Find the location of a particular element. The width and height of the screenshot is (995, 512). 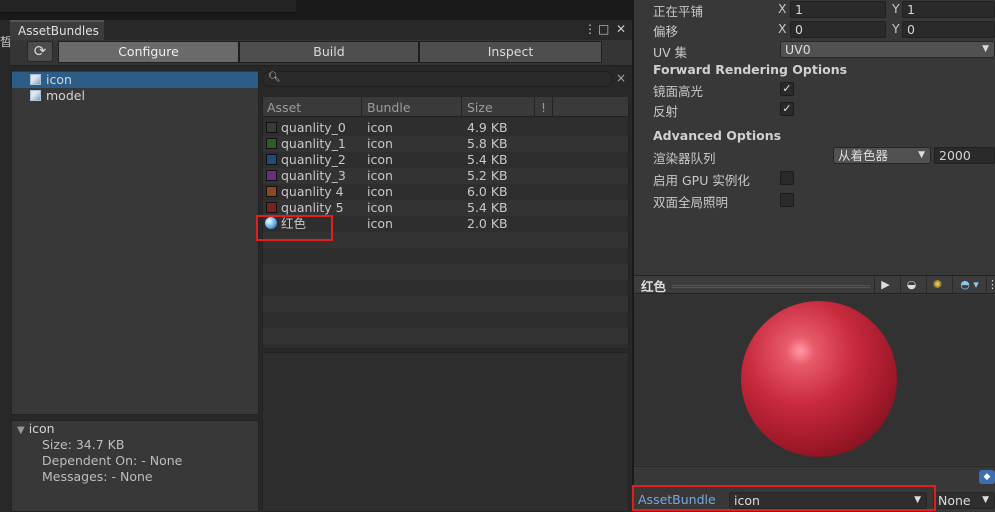

tiling-y-field: 1 is located at coordinates (948, 9).